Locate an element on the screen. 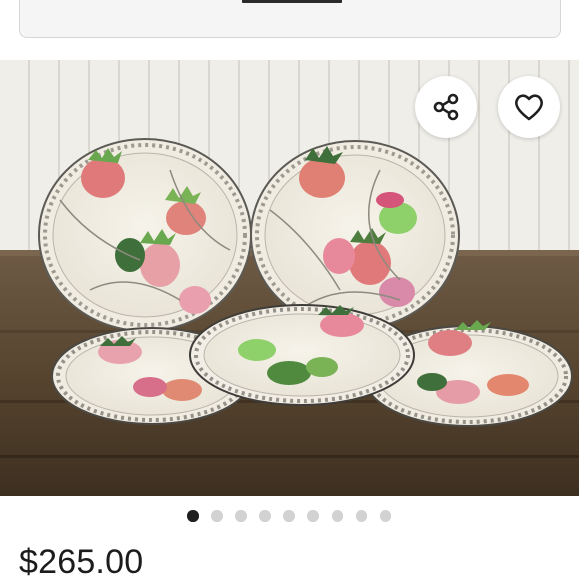 This screenshot has height=580, width=579. carousel-pagination is located at coordinates (289, 517).